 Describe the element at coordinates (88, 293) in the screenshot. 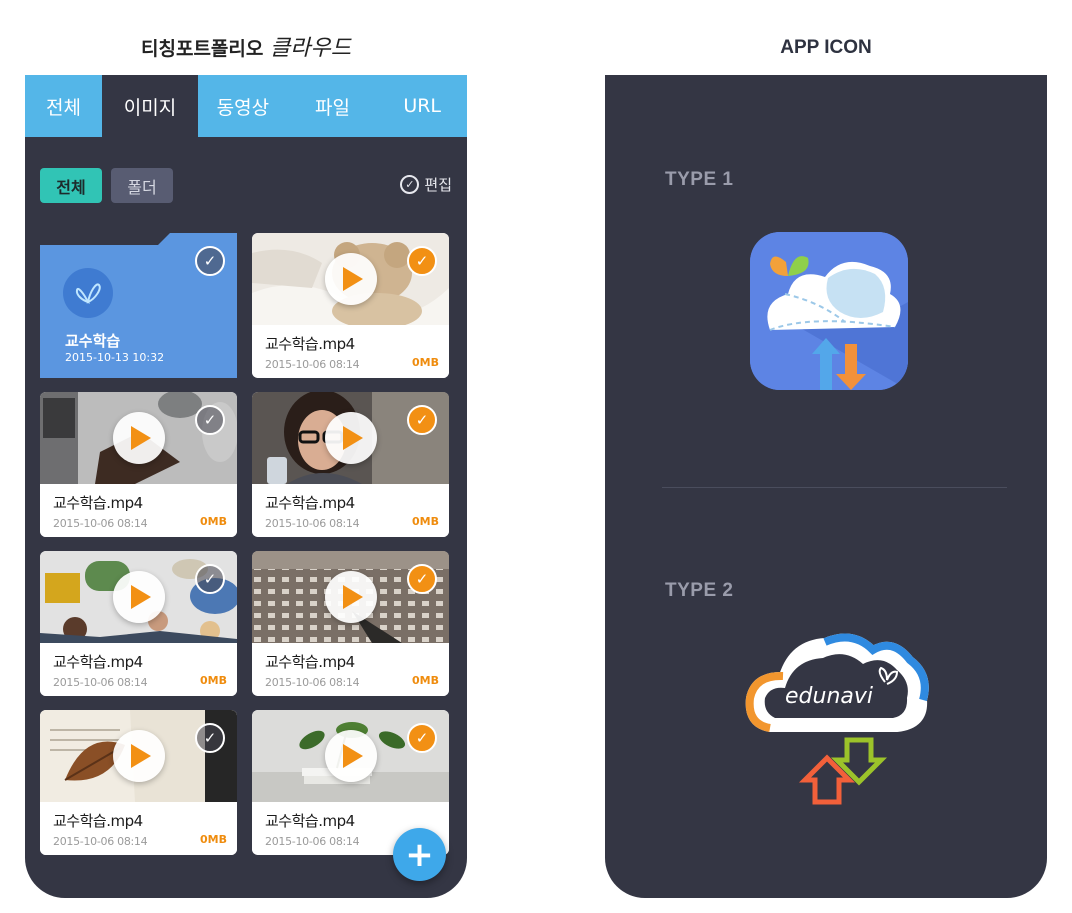

I see `butterfly-icon` at that location.